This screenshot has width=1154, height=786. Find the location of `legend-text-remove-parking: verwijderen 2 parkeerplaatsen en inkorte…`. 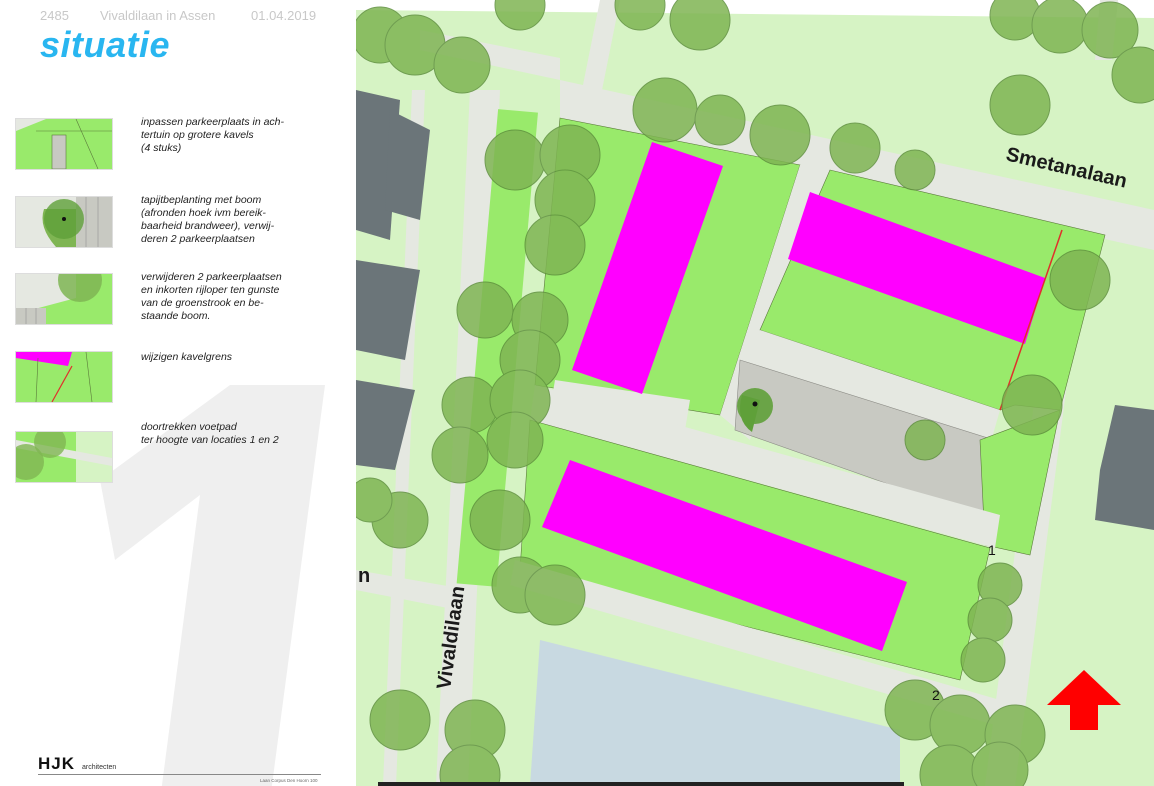

legend-text-remove-parking: verwijderen 2 parkeerplaatsen en inkorte… is located at coordinates (211, 296).